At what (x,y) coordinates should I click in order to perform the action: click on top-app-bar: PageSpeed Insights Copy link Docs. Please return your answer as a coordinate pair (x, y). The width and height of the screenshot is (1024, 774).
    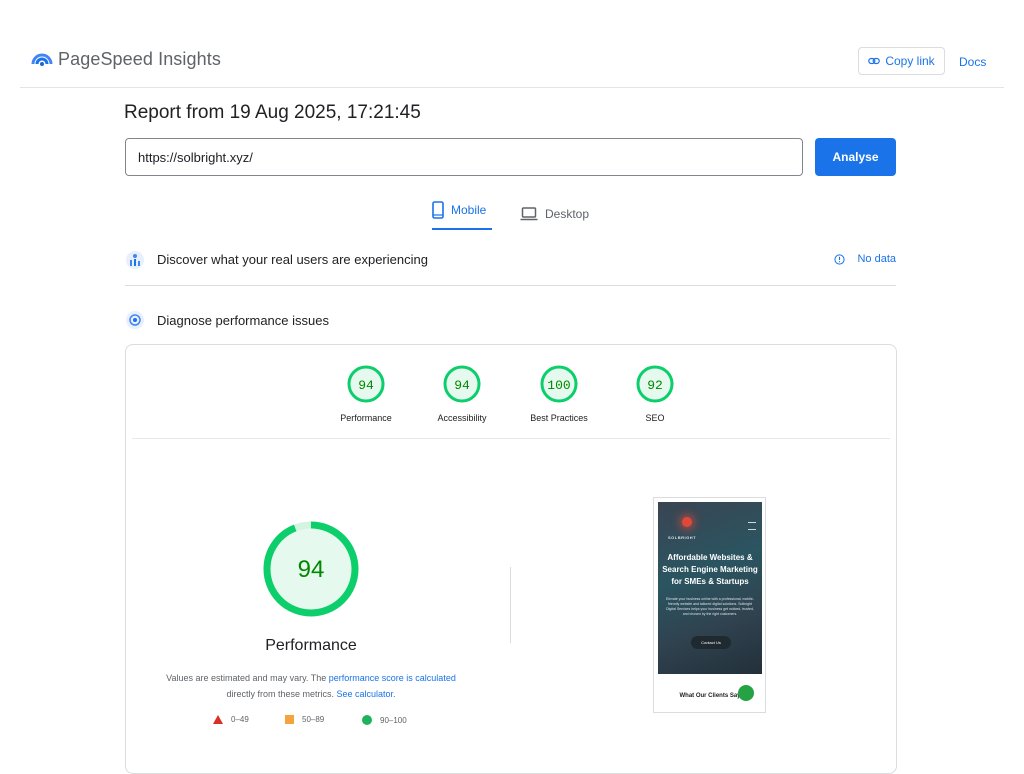
    Looking at the image, I should click on (512, 64).